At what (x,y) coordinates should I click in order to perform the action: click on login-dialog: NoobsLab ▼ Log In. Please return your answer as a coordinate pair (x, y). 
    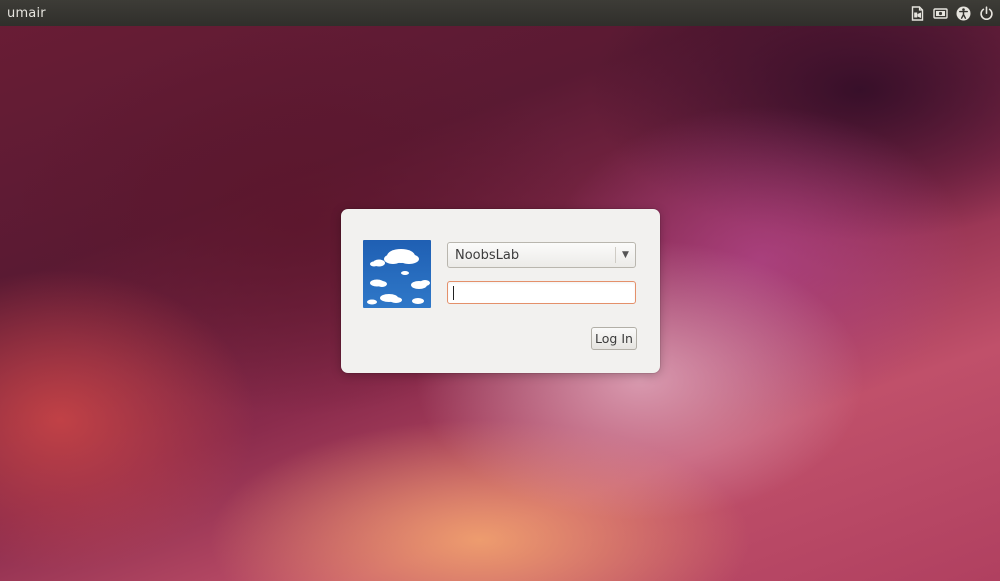
    Looking at the image, I should click on (500, 291).